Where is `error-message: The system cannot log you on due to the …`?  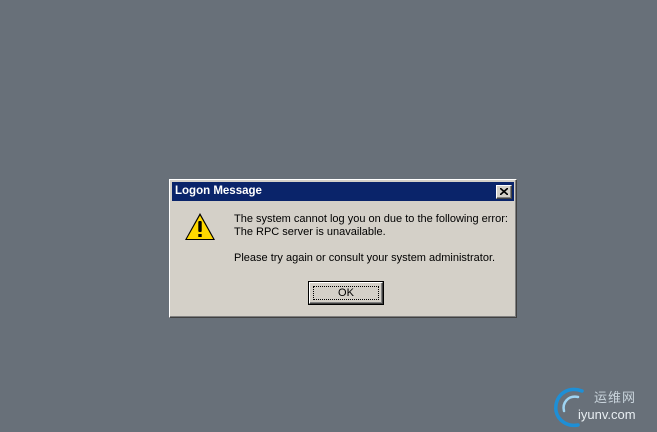
error-message: The system cannot log you on due to the … is located at coordinates (375, 239).